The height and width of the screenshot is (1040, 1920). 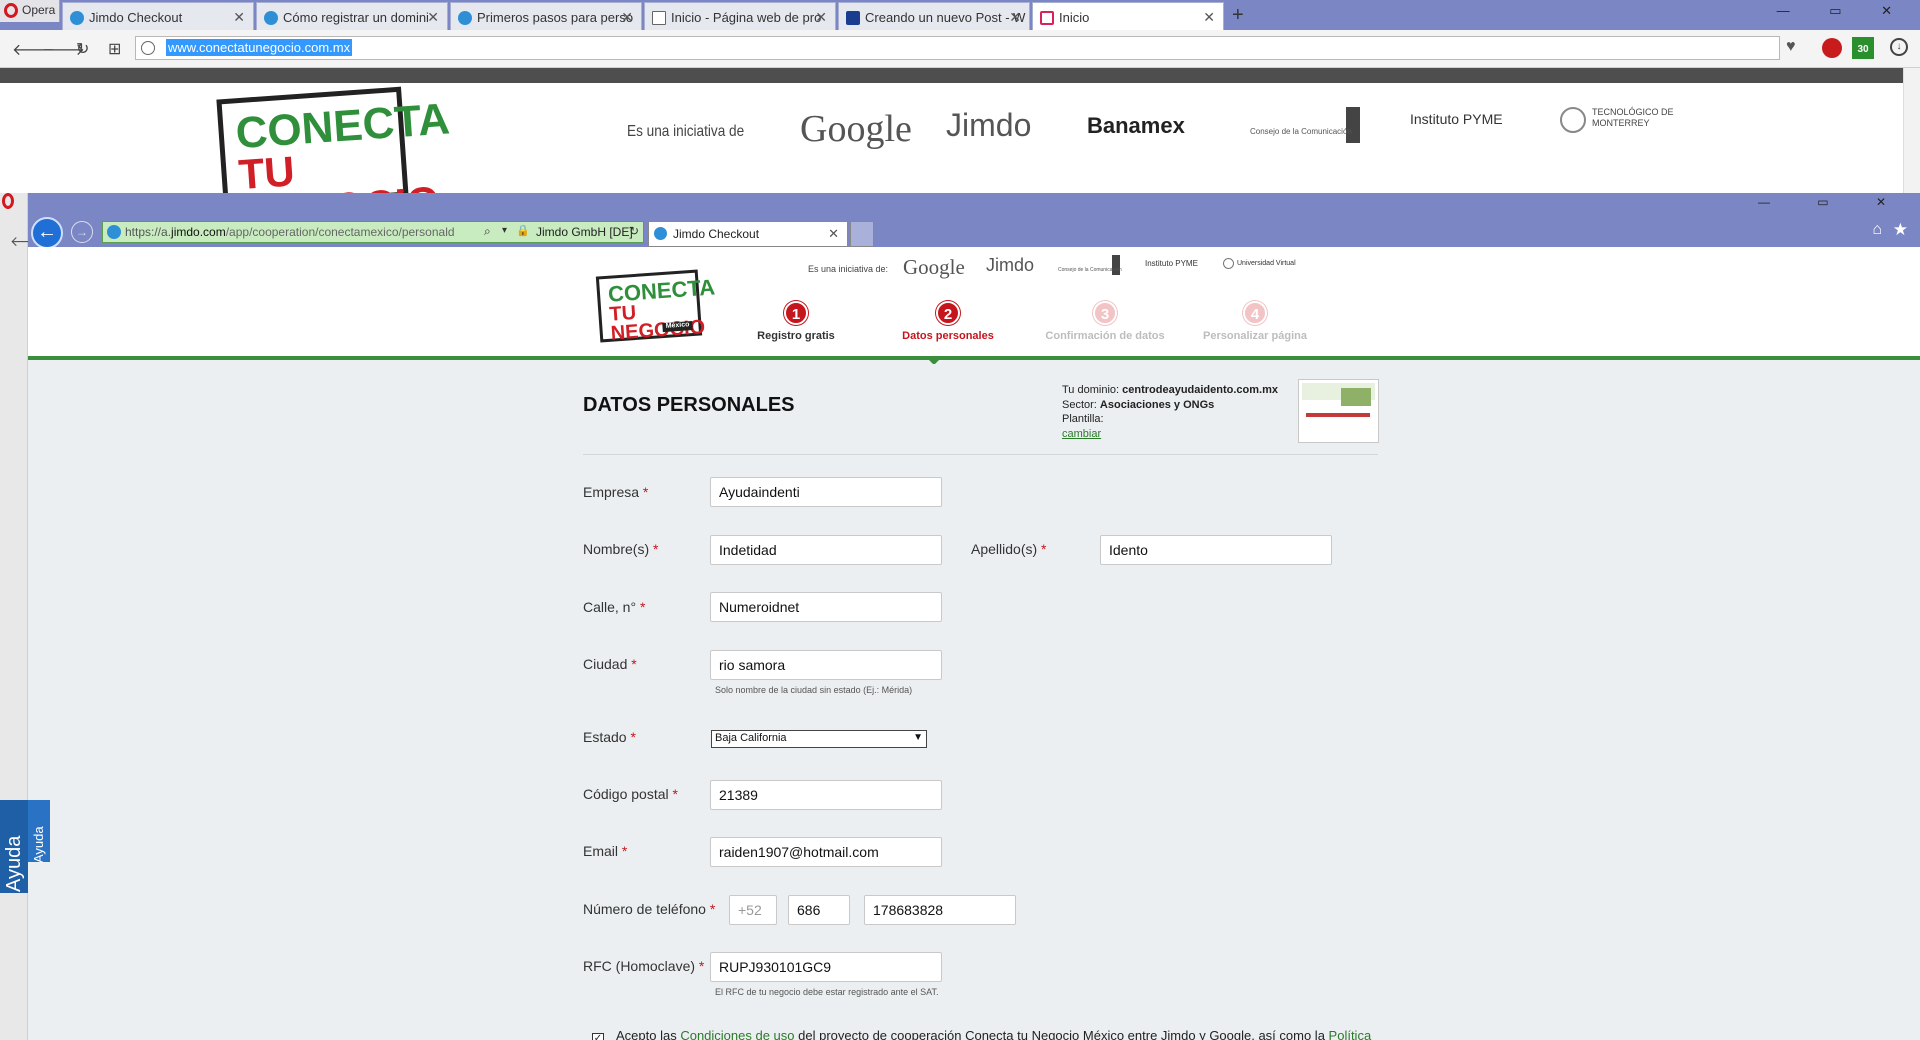 I want to click on privacy-policy-link: Política, so click(x=1350, y=1034).